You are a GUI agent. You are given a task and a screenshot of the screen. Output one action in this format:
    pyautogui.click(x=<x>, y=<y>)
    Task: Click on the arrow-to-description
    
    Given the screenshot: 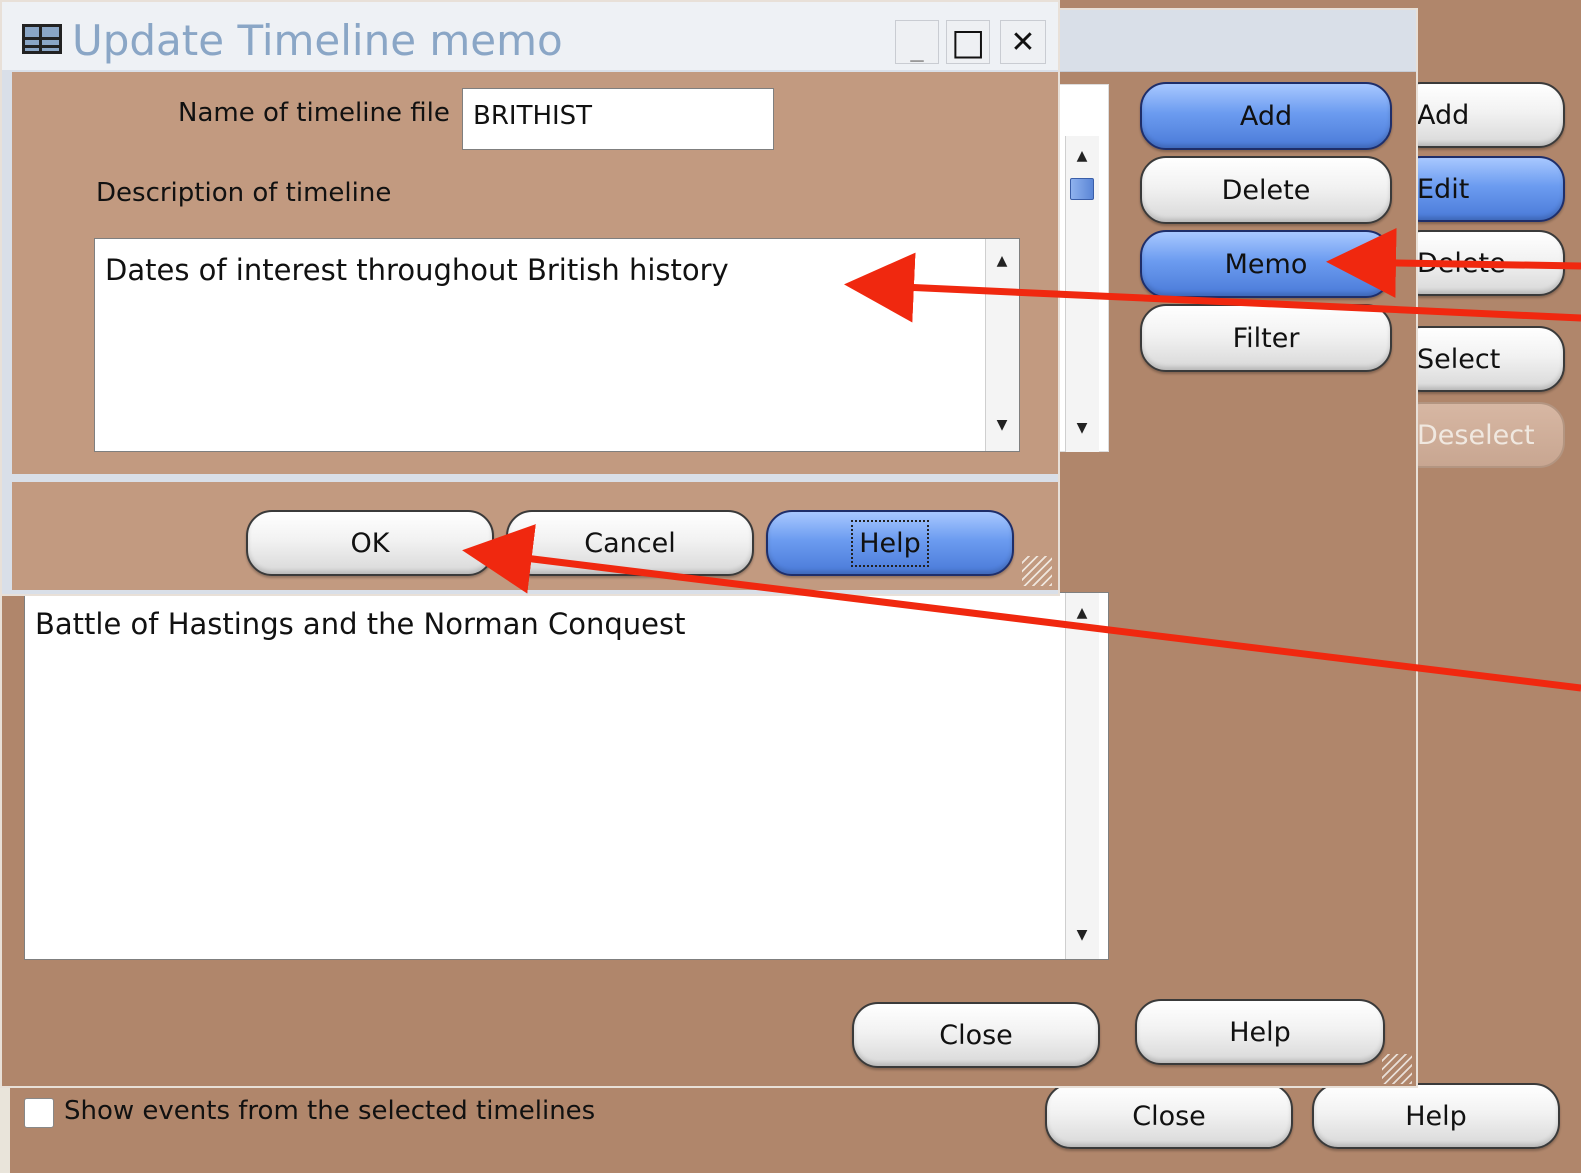 What is the action you would take?
    pyautogui.click(x=1212, y=287)
    